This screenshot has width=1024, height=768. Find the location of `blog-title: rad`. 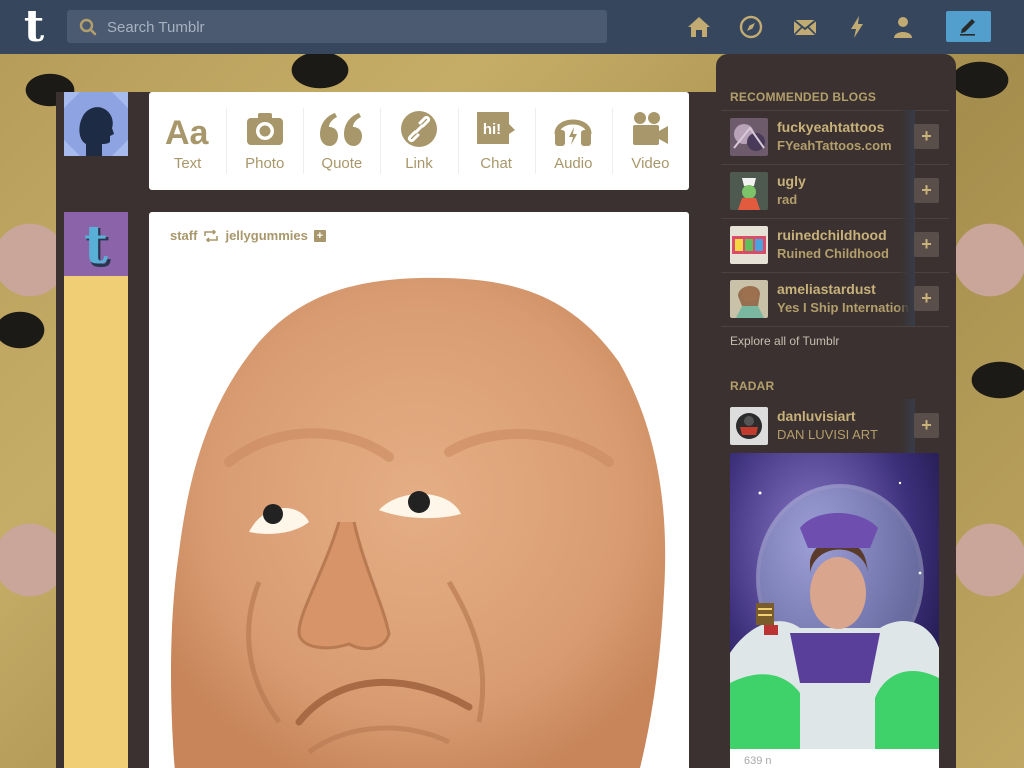

blog-title: rad is located at coordinates (787, 199).